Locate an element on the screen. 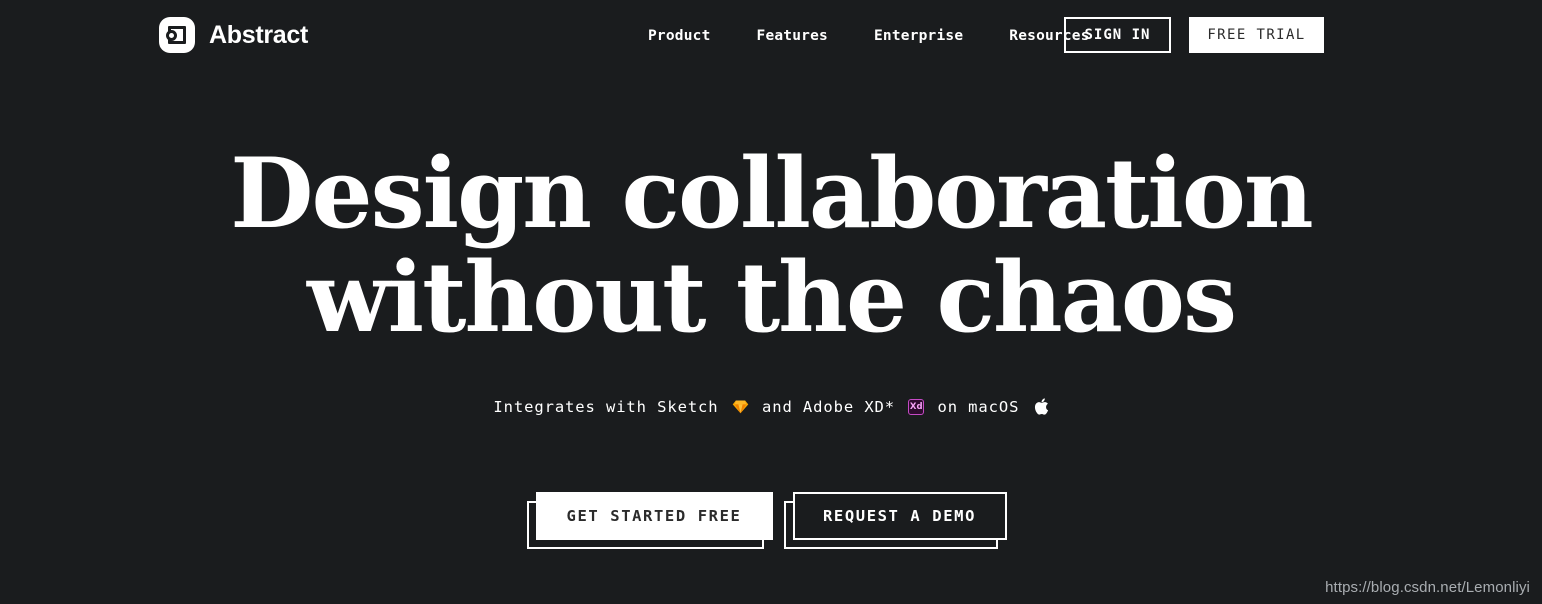  adobe-xd-icon: Xd is located at coordinates (916, 406).